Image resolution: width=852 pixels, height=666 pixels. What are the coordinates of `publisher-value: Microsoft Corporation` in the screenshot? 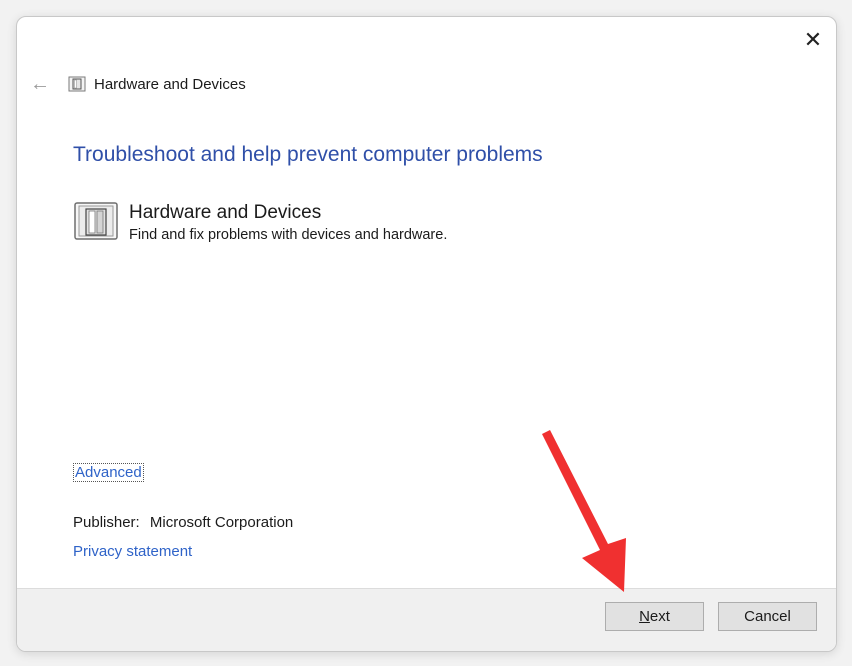 It's located at (221, 522).